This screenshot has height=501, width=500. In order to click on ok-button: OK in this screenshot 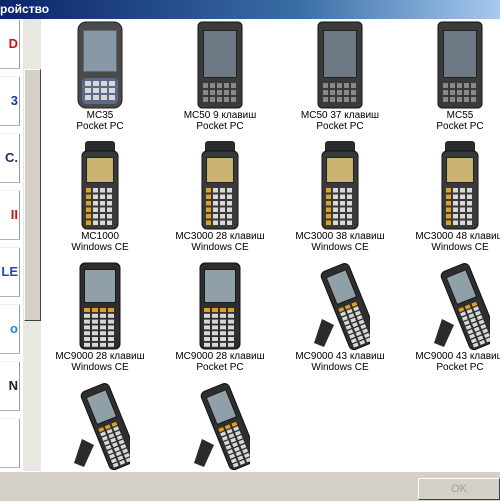, I will do `click(459, 489)`.